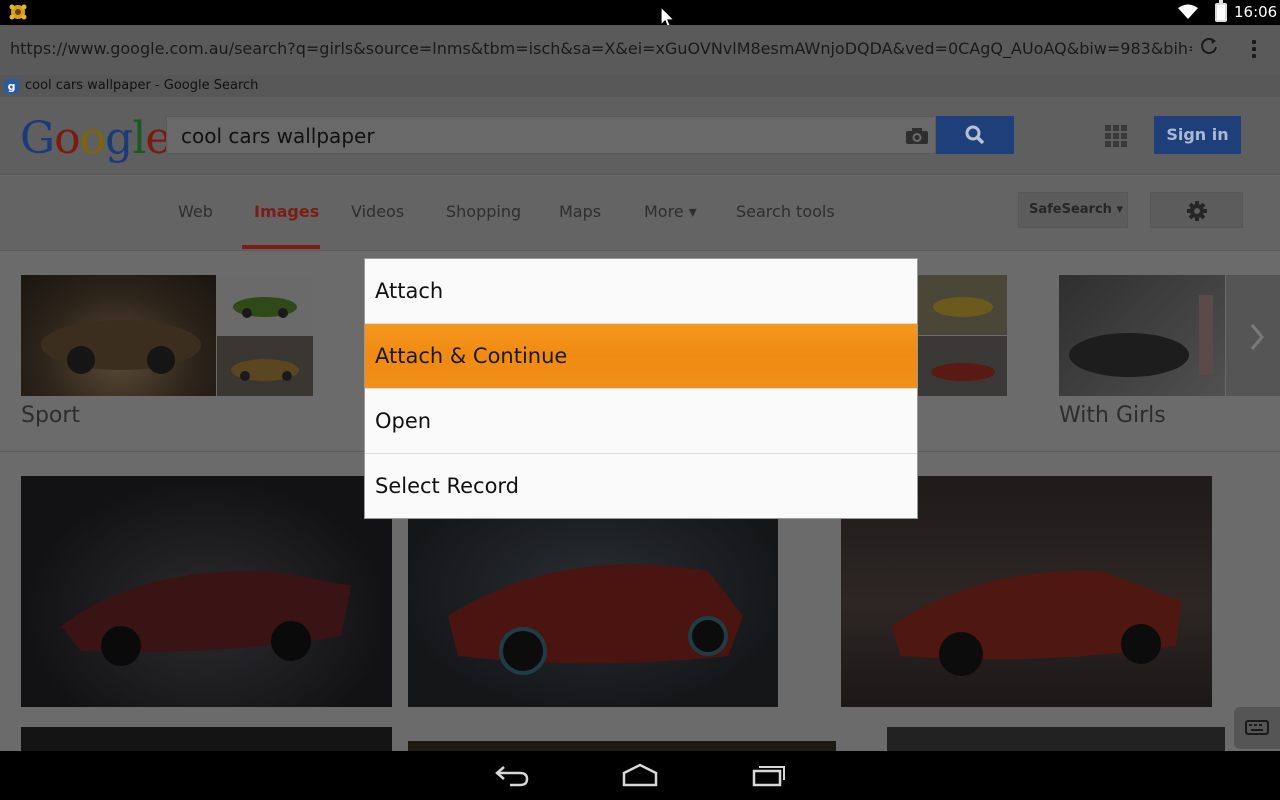 This screenshot has width=1280, height=800. What do you see at coordinates (1209, 46) in the screenshot?
I see `reload-icon` at bounding box center [1209, 46].